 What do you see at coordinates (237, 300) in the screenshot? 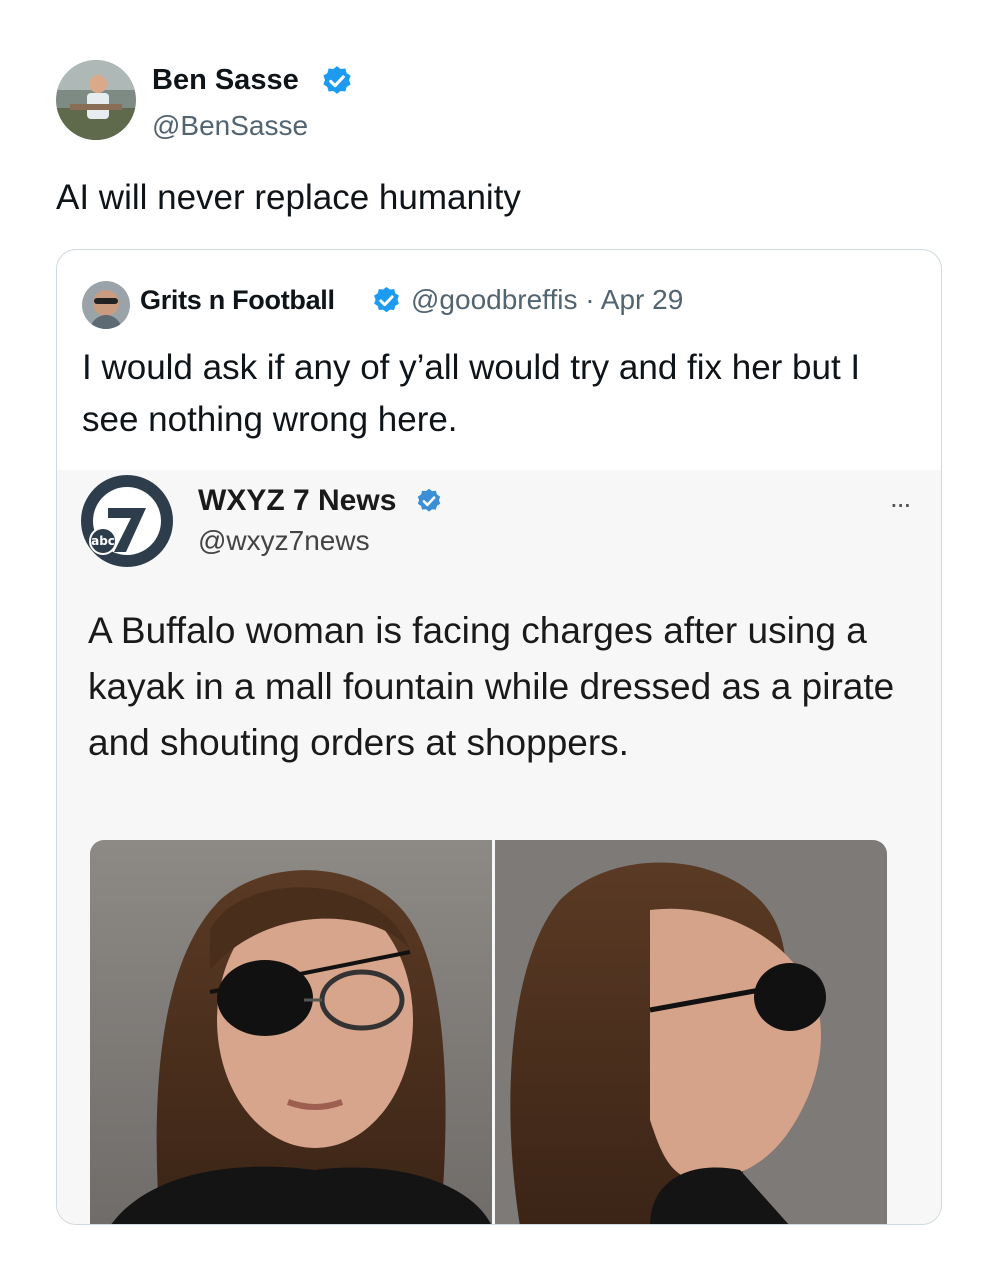
I see `quoted-author-name: Grits n Football` at bounding box center [237, 300].